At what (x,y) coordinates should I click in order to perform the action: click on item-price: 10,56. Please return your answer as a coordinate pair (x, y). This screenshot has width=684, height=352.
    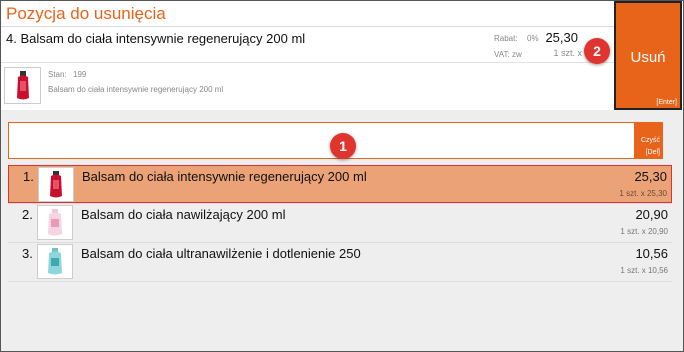
    Looking at the image, I should click on (651, 253).